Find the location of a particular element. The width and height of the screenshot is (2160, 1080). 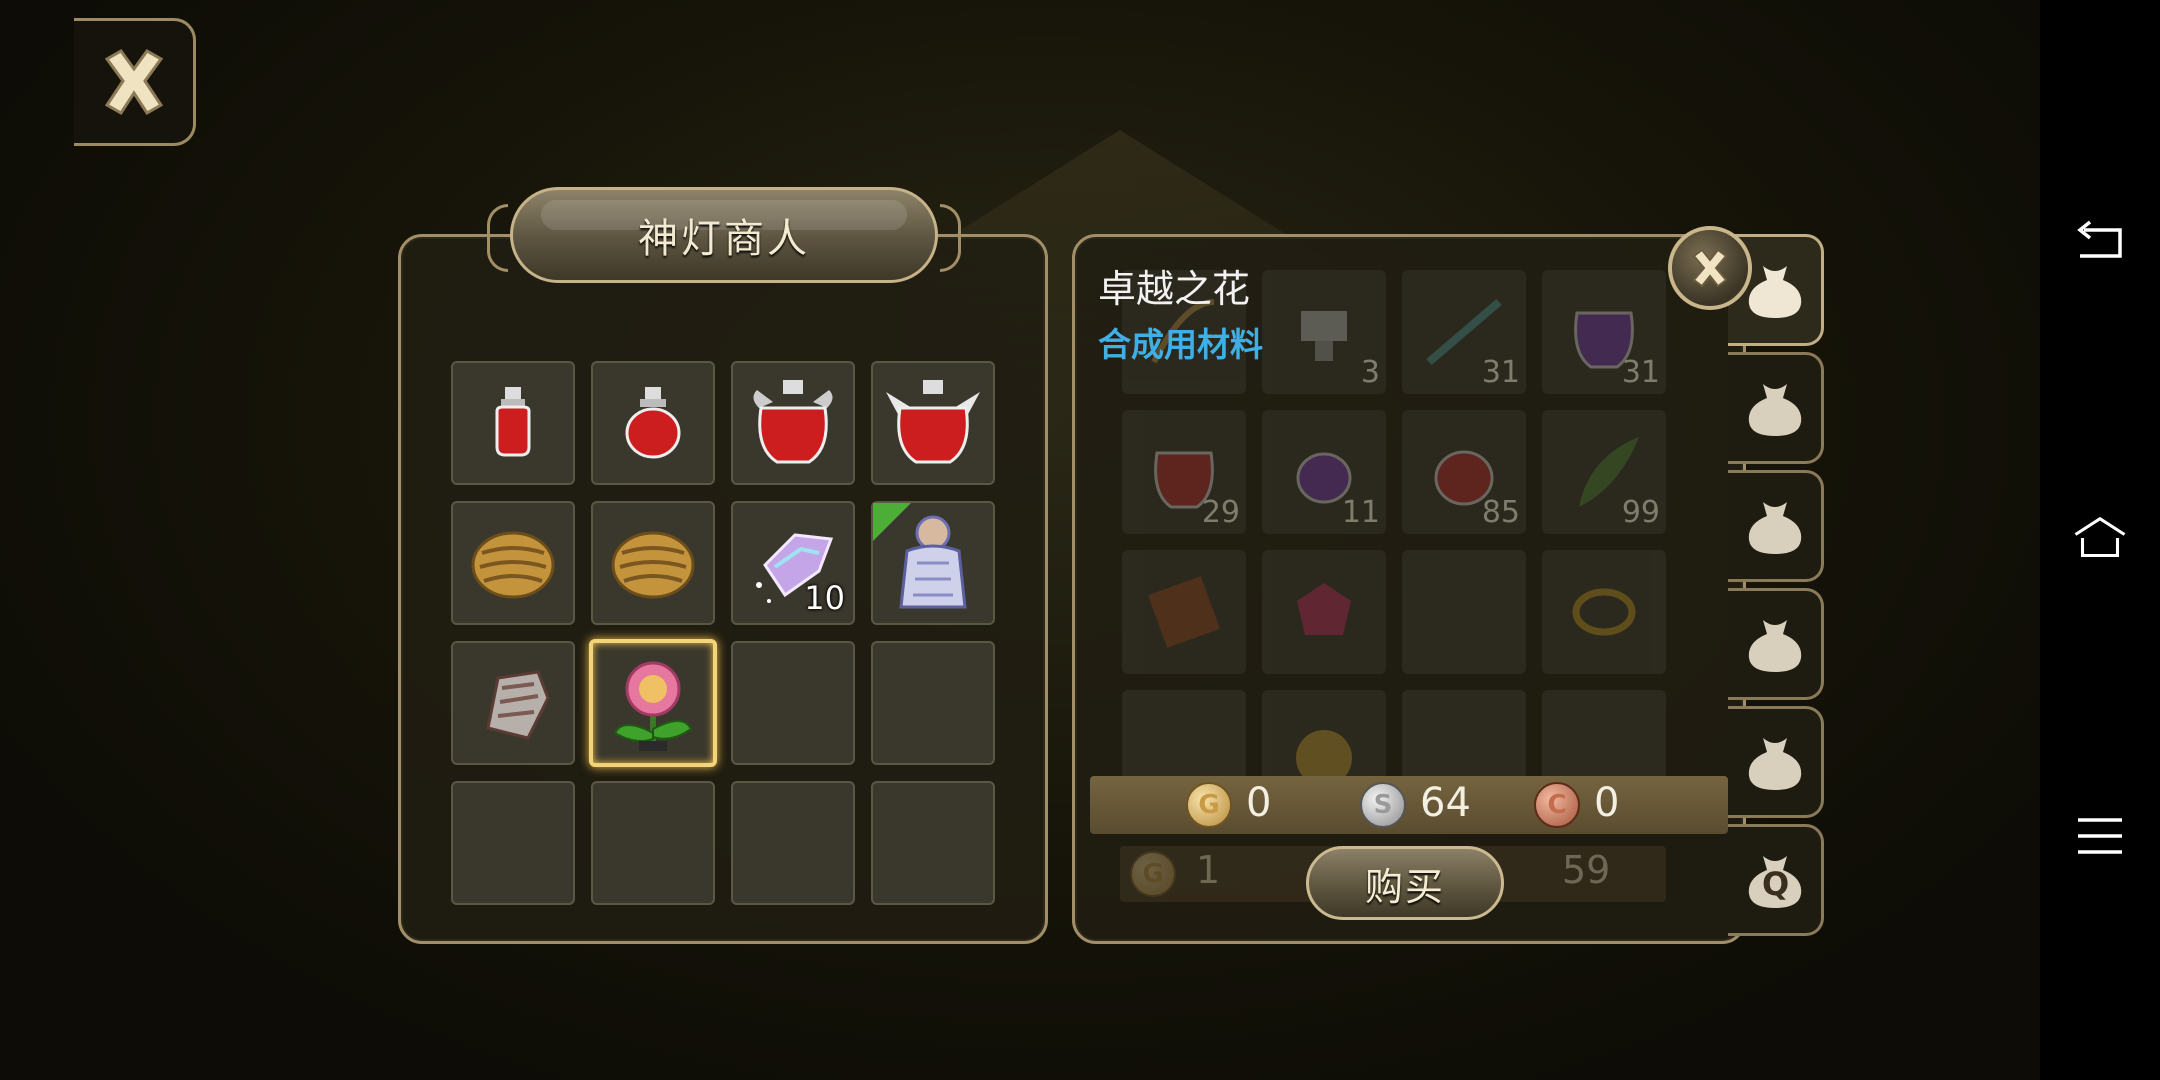

steel-gauntlet-icon is located at coordinates (518, 705).